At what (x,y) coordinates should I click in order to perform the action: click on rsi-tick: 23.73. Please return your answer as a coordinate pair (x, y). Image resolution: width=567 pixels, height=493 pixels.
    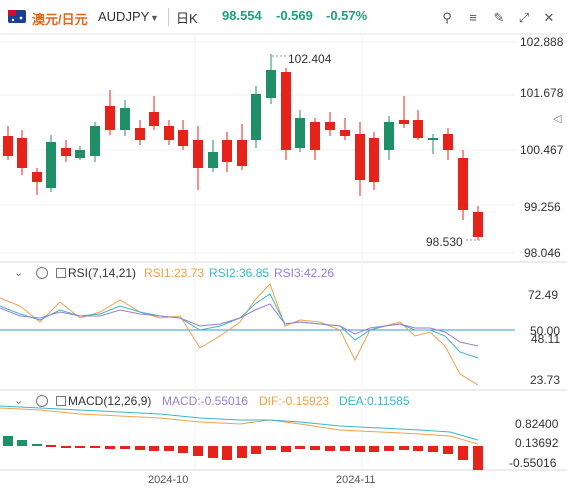
    Looking at the image, I should click on (545, 380).